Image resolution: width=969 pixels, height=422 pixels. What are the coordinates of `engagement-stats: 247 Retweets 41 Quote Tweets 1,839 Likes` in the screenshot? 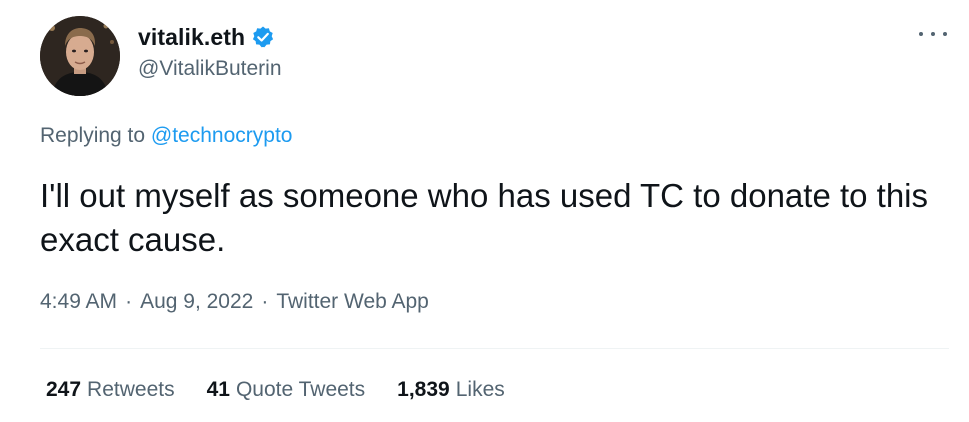 It's located at (291, 390).